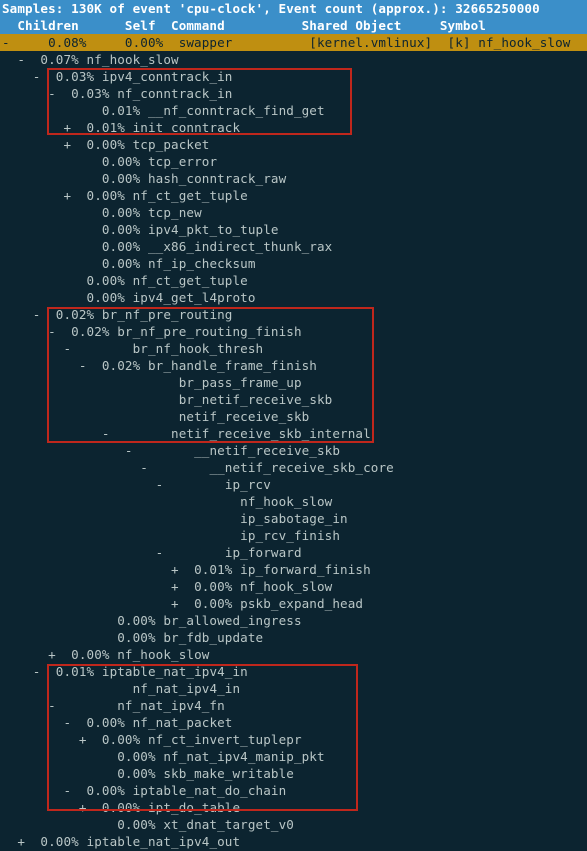  Describe the element at coordinates (294, 841) in the screenshot. I see `tree-row: + 0.00% iptable_nat_ipv4_out` at that location.